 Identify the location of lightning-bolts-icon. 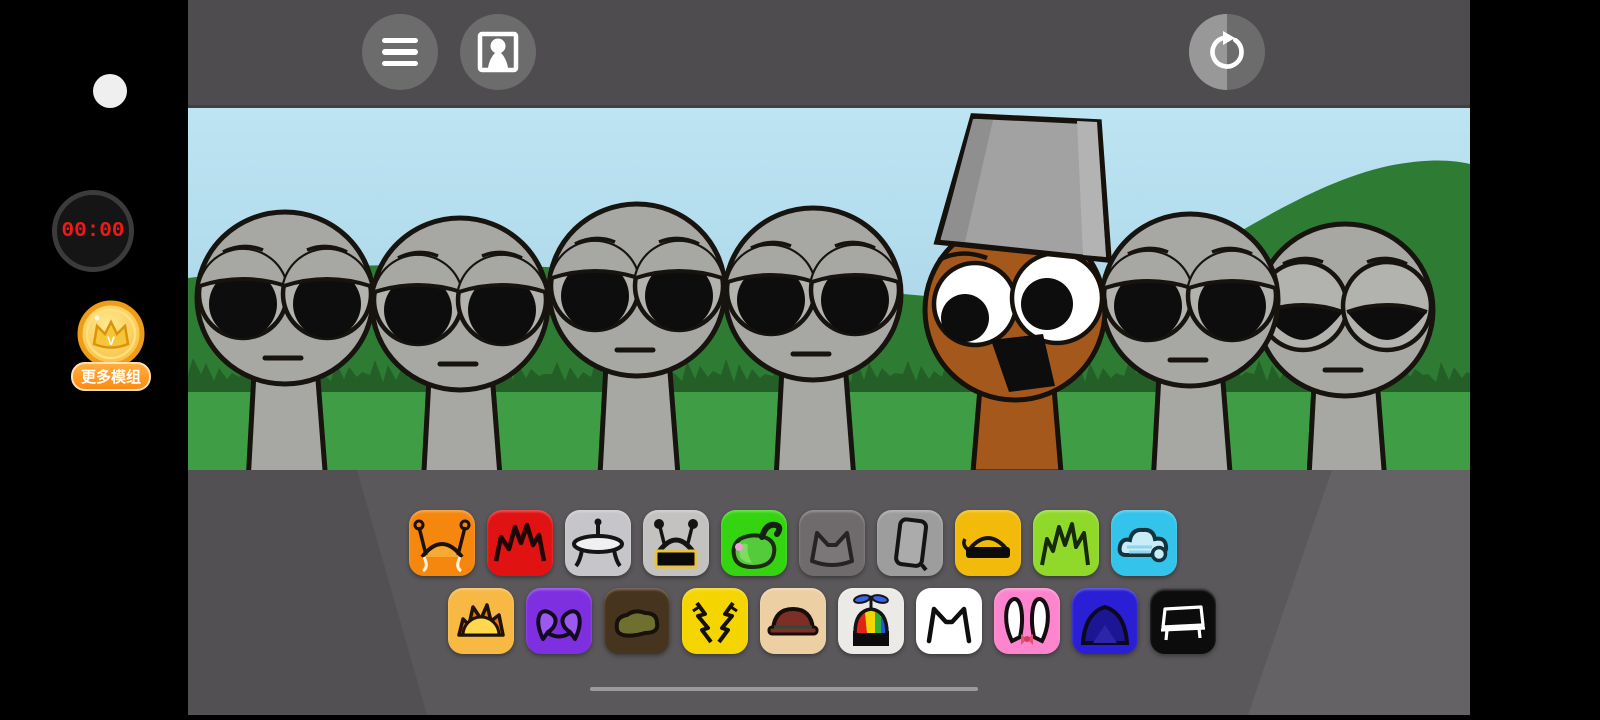
(715, 622).